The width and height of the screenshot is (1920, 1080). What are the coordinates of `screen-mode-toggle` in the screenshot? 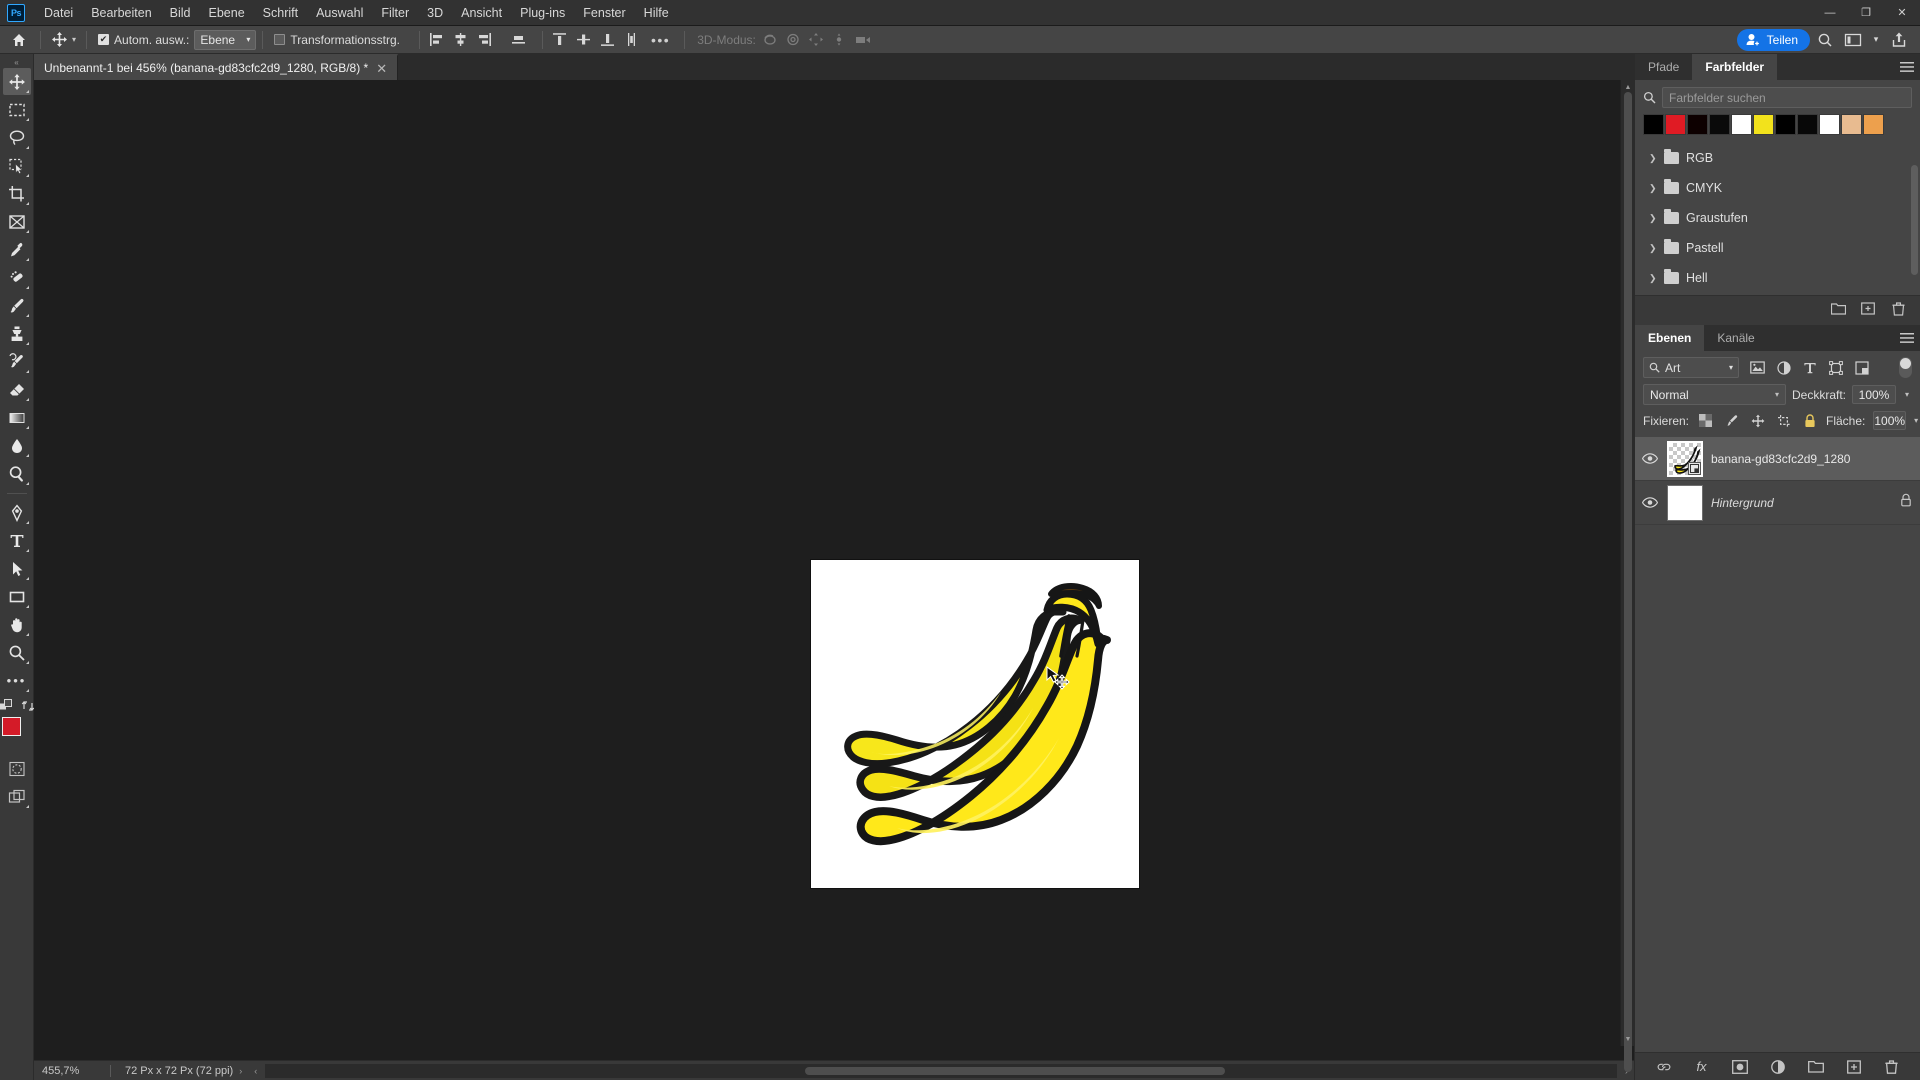 It's located at (17, 796).